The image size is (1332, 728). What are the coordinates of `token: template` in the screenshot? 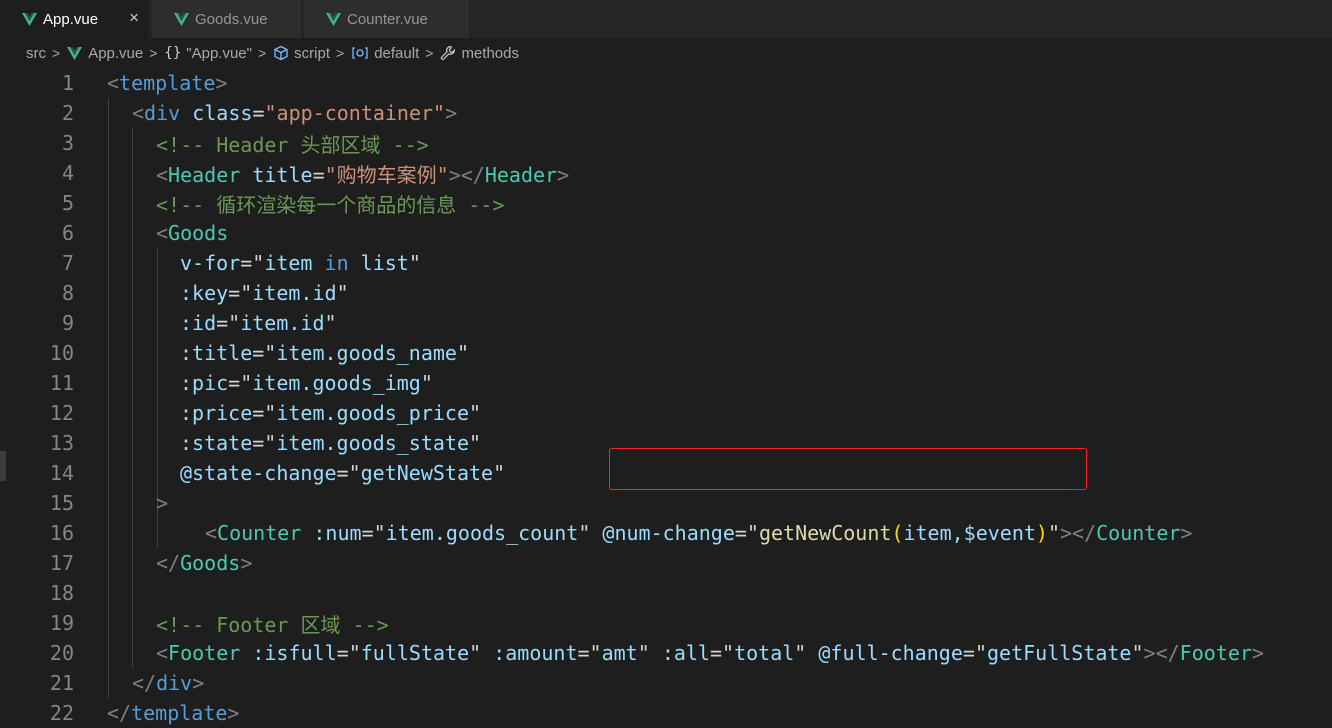 It's located at (179, 713).